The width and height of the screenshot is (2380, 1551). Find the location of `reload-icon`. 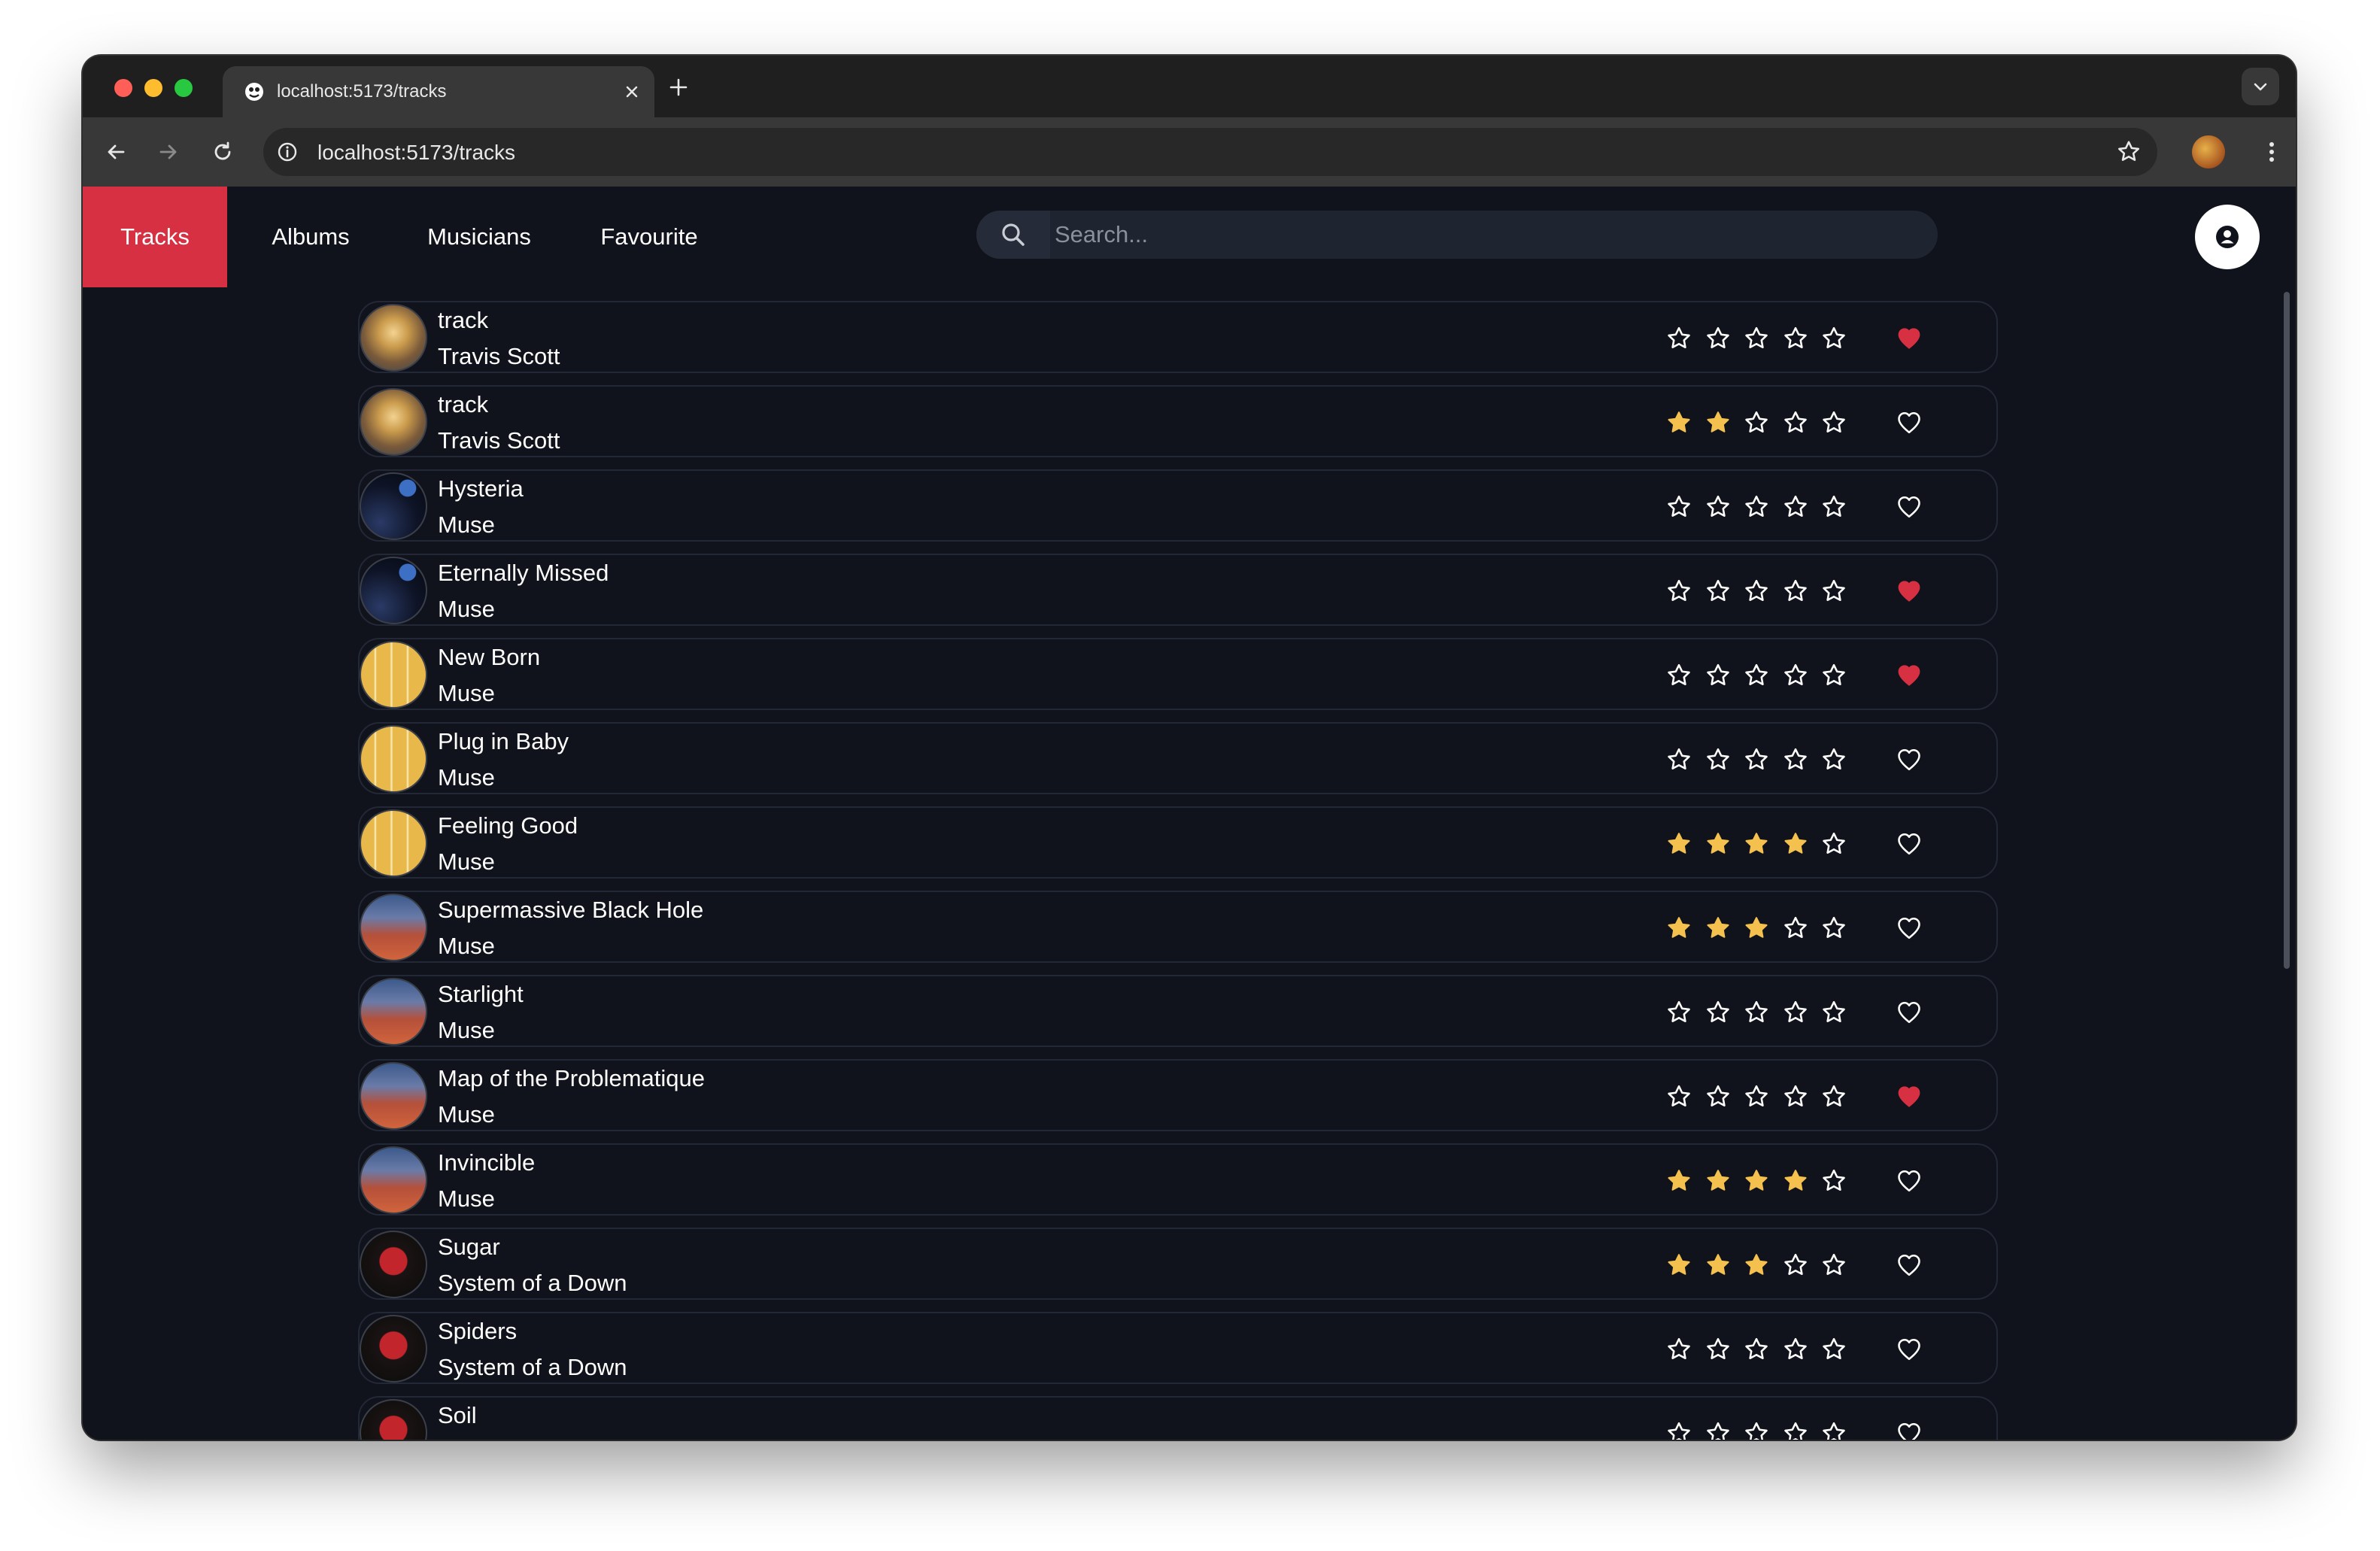

reload-icon is located at coordinates (223, 152).